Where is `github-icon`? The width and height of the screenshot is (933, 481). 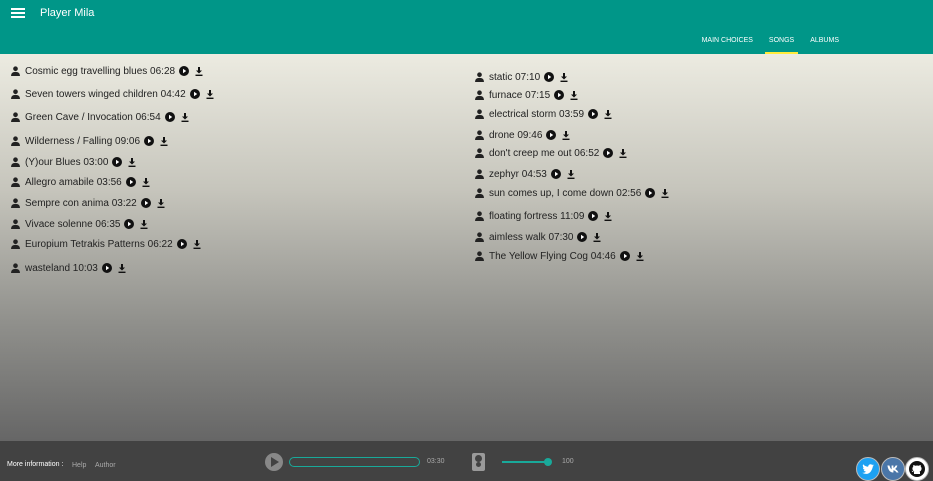
github-icon is located at coordinates (917, 469).